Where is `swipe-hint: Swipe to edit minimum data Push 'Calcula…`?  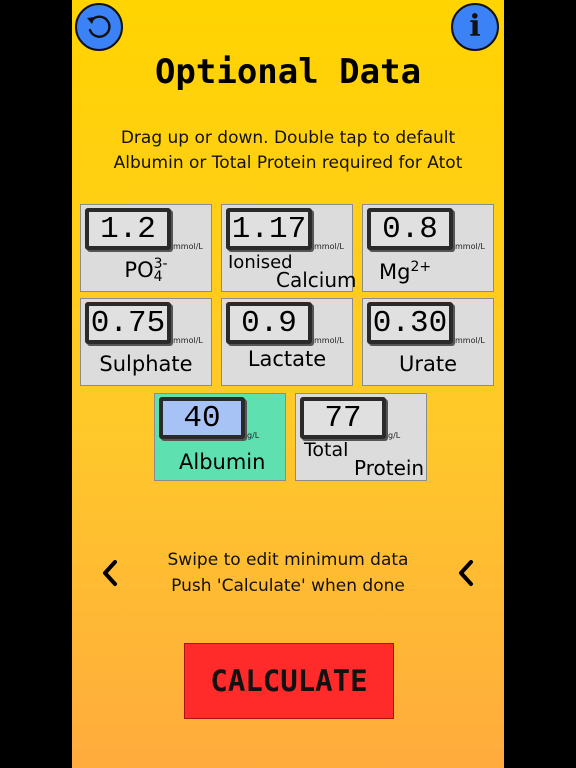 swipe-hint: Swipe to edit minimum data Push 'Calcula… is located at coordinates (288, 573).